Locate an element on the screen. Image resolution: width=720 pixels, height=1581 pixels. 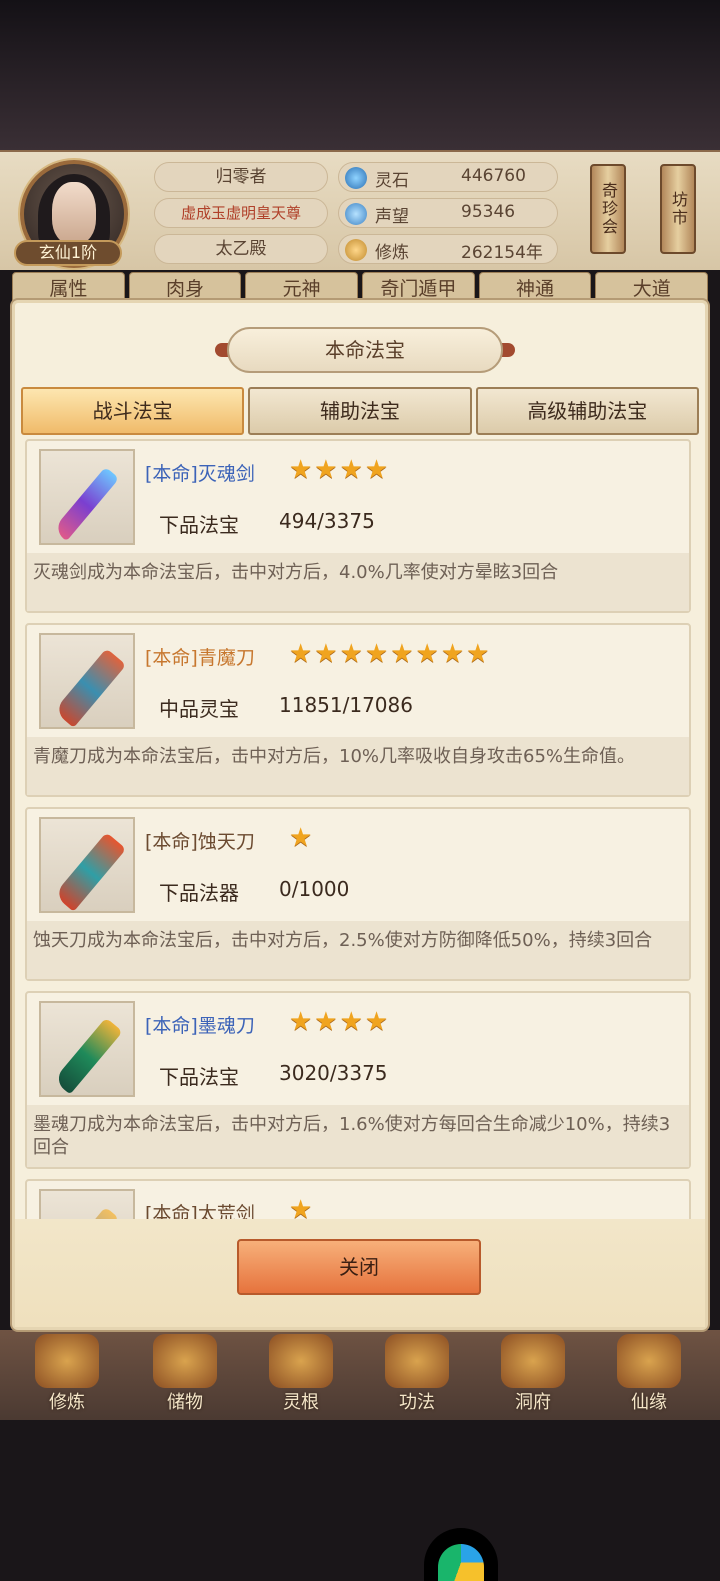
modal-title: 本命法宝 is located at coordinates (365, 350).